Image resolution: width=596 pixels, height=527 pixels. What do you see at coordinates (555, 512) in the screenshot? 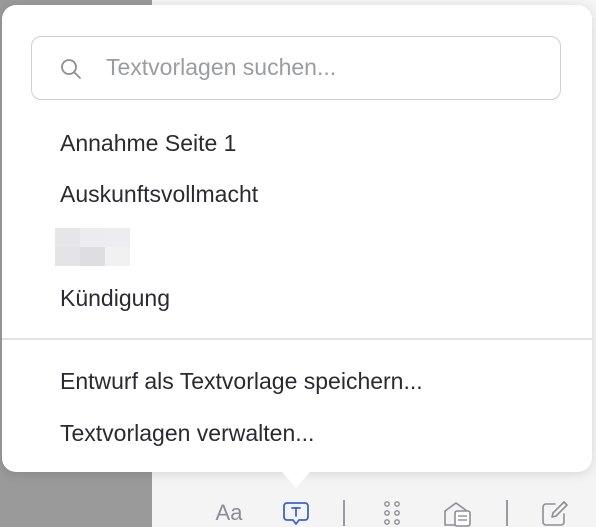
I see `edit-icon` at bounding box center [555, 512].